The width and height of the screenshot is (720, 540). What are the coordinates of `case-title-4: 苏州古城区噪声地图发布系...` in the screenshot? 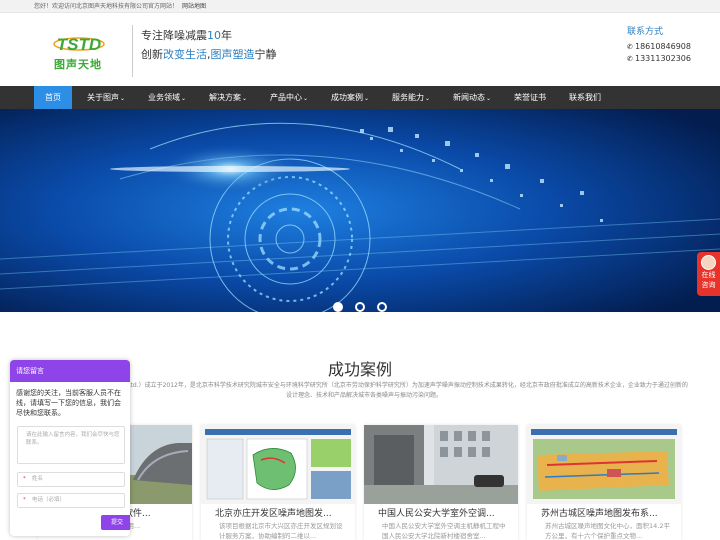 It's located at (608, 512).